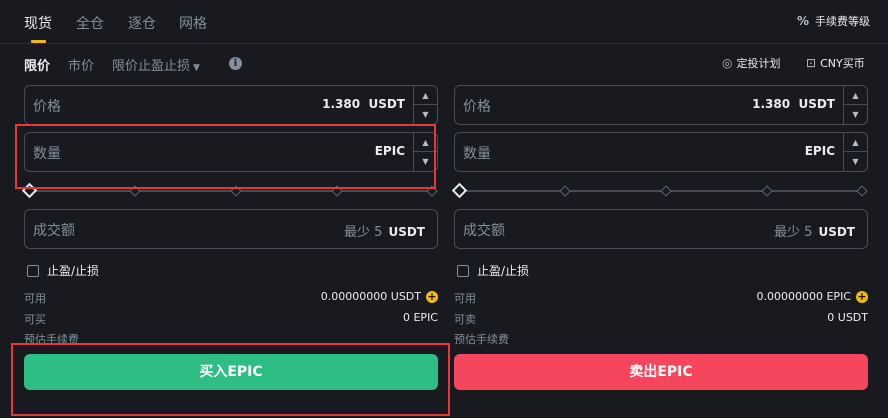 The image size is (888, 418). Describe the element at coordinates (386, 104) in the screenshot. I see `buy-price-unit: USDT` at that location.